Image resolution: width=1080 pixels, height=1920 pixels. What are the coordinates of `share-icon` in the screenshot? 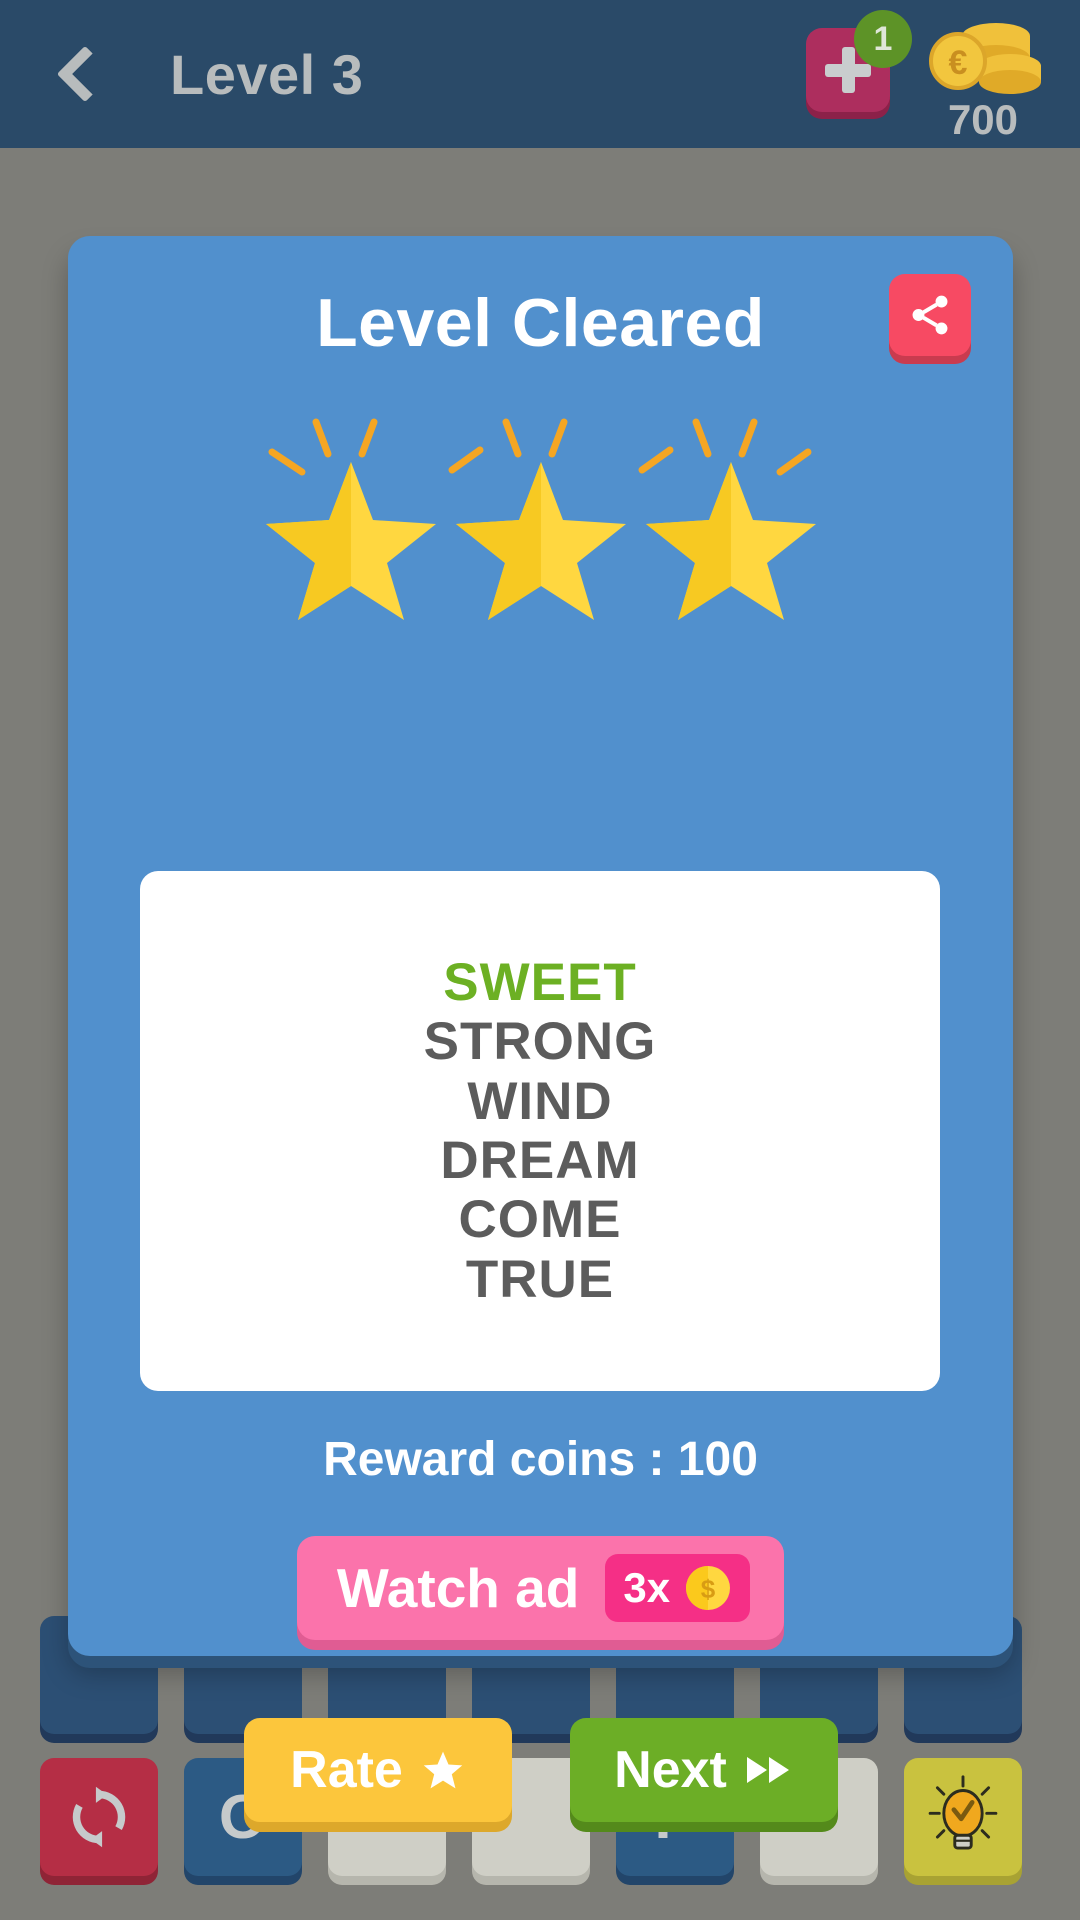 It's located at (930, 315).